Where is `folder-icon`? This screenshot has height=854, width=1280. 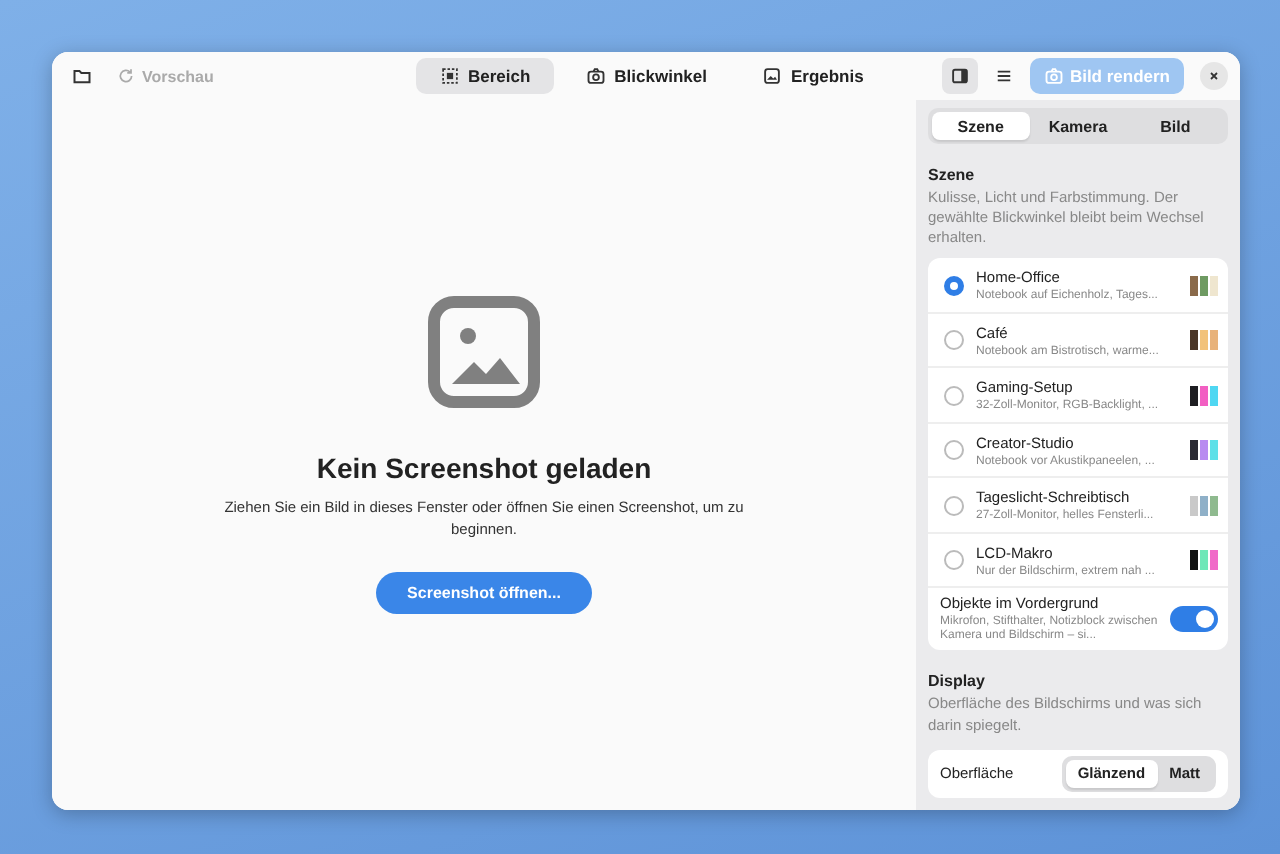 folder-icon is located at coordinates (82, 76).